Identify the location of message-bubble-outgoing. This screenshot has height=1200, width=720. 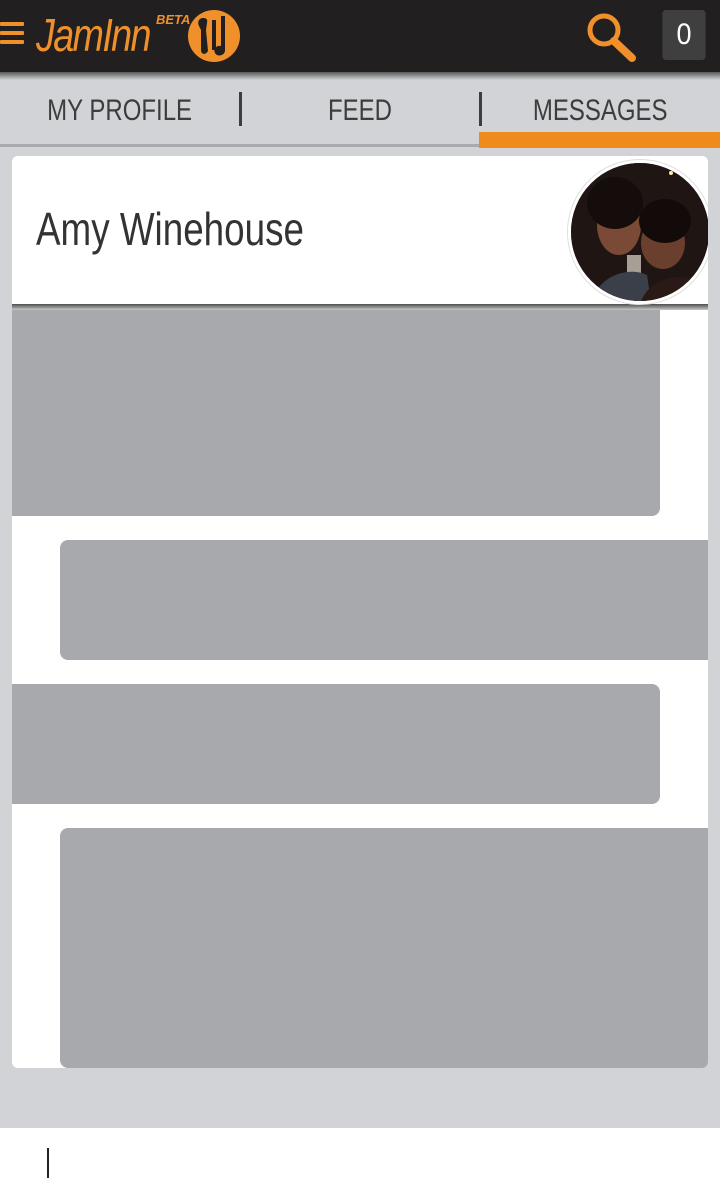
(384, 600).